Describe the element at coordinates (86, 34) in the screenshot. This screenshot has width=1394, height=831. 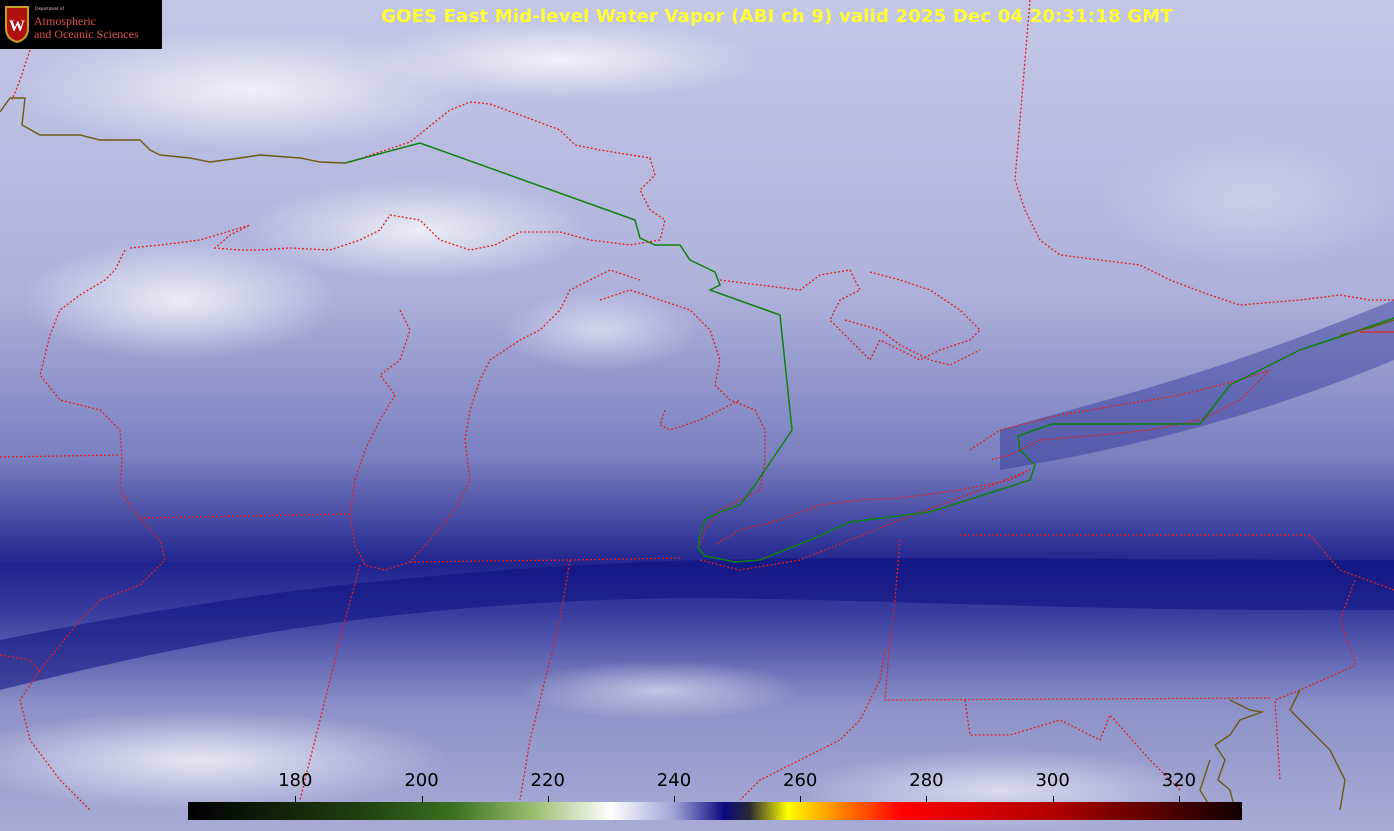
I see `logo-line-2: and Oceanic Sciences` at that location.